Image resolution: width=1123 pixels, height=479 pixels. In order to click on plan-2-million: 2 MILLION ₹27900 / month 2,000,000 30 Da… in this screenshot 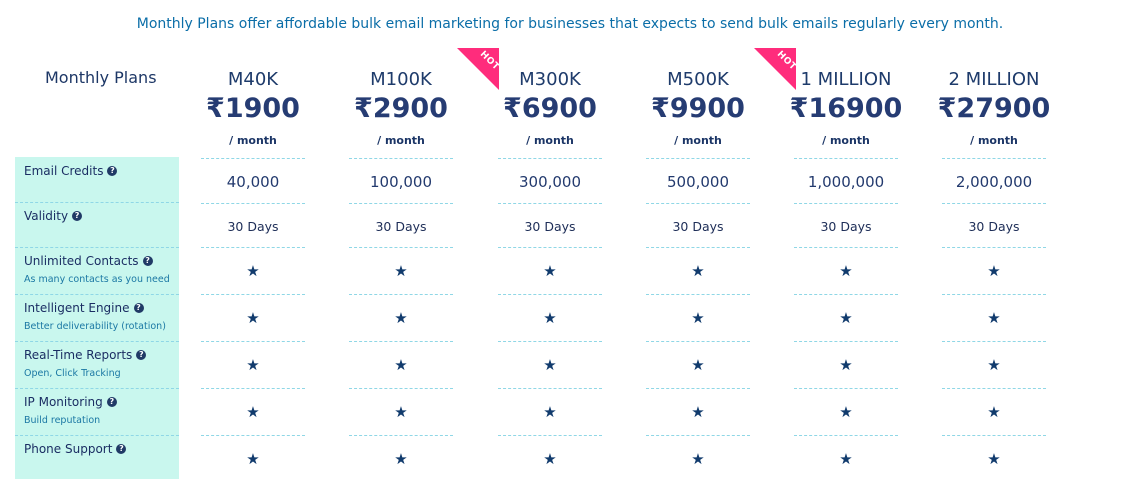, I will do `click(994, 274)`.